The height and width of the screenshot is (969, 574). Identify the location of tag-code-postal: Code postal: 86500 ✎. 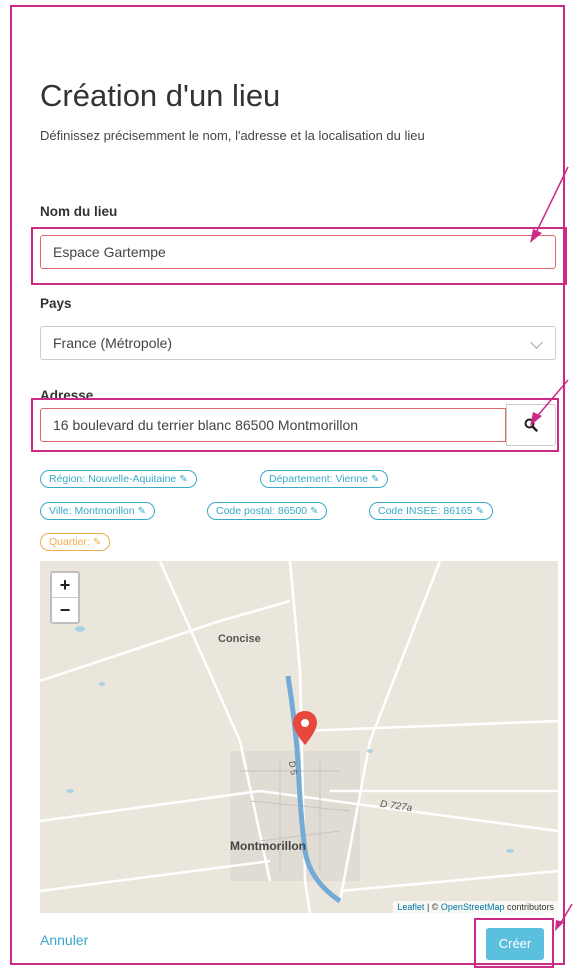
(267, 511).